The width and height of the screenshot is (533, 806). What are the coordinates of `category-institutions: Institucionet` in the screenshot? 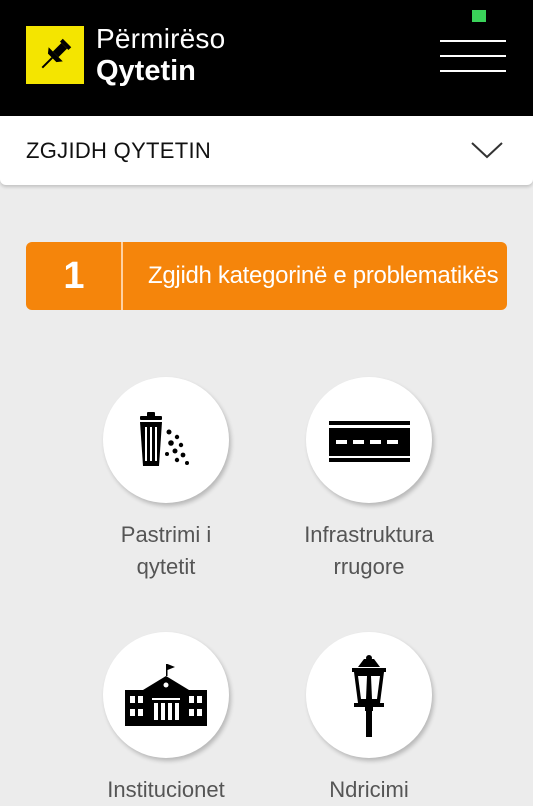 It's located at (166, 719).